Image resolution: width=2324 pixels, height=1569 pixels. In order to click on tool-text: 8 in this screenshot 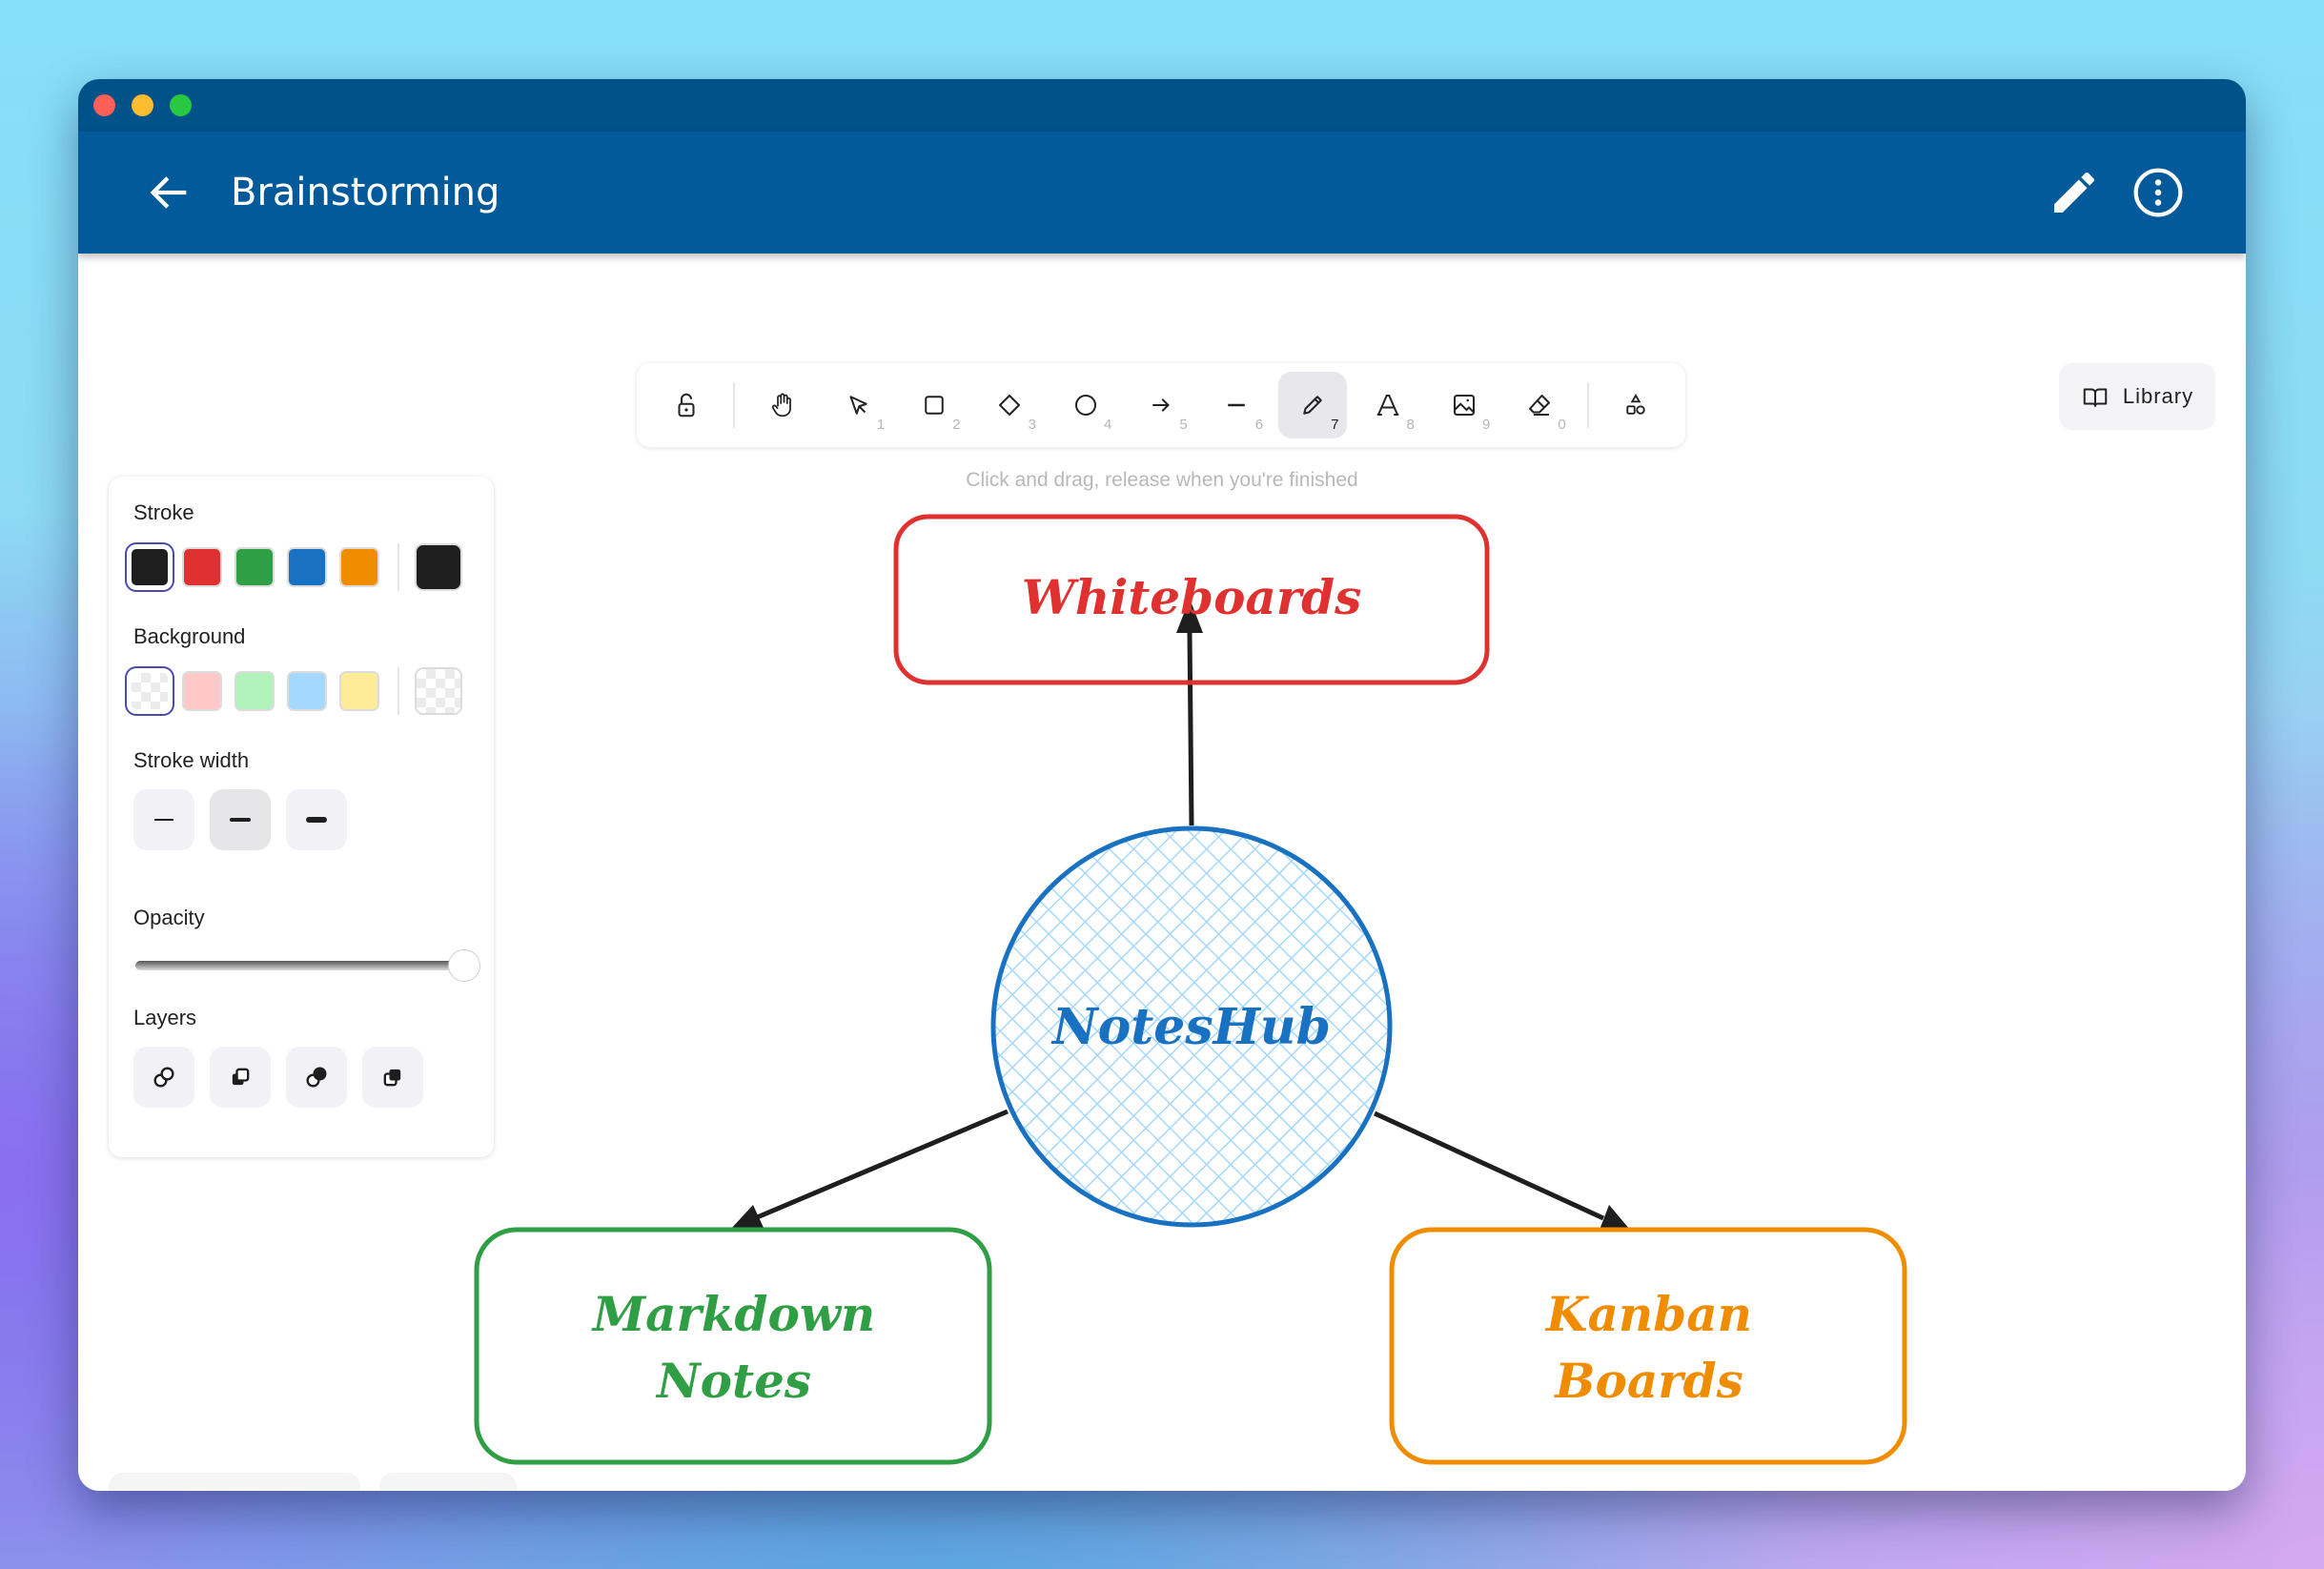, I will do `click(1388, 405)`.